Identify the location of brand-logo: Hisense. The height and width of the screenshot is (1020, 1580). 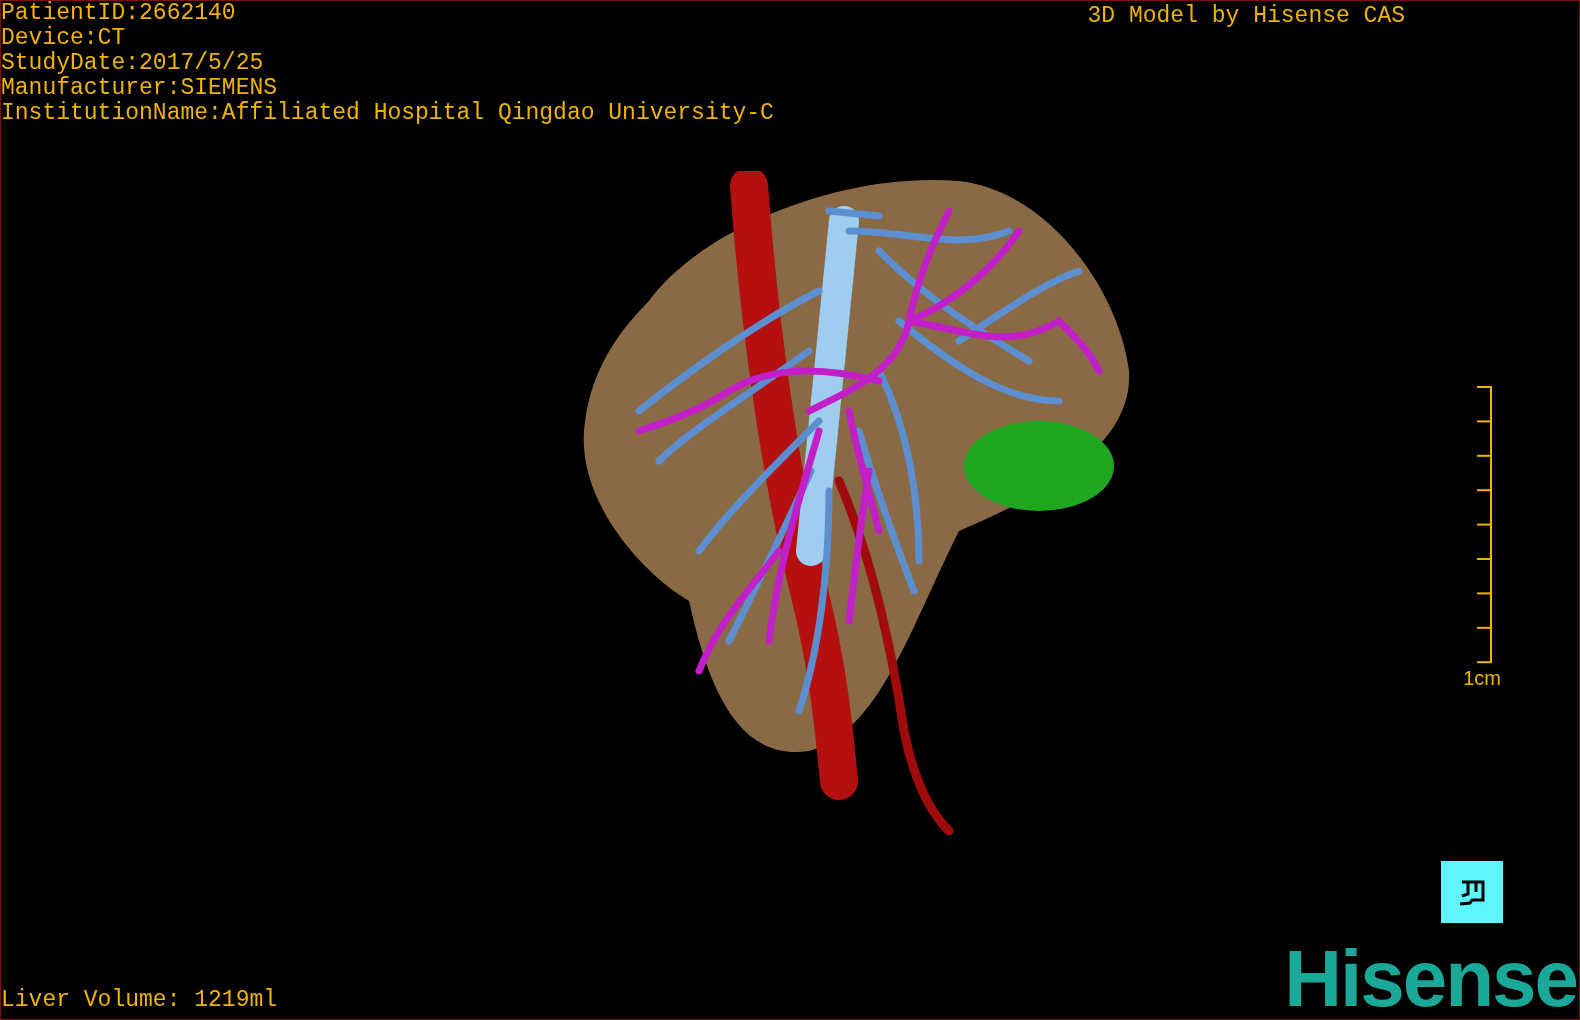
(1430, 979).